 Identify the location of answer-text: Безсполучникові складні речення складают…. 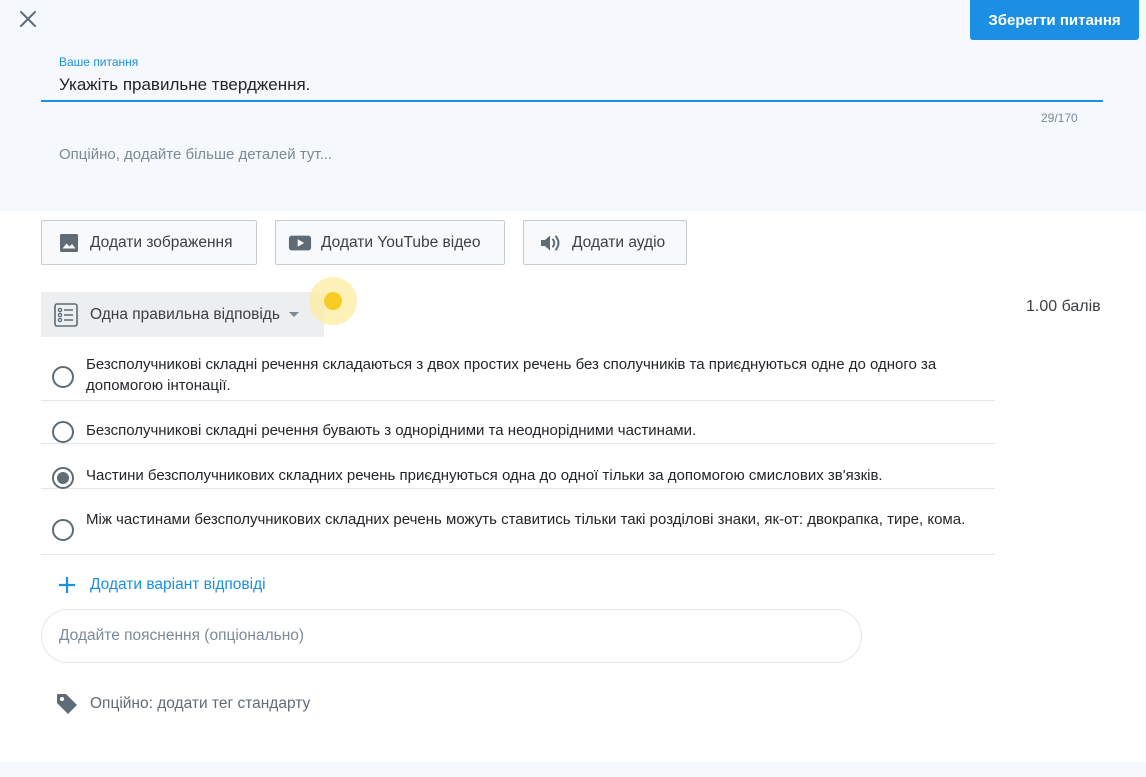
(511, 375).